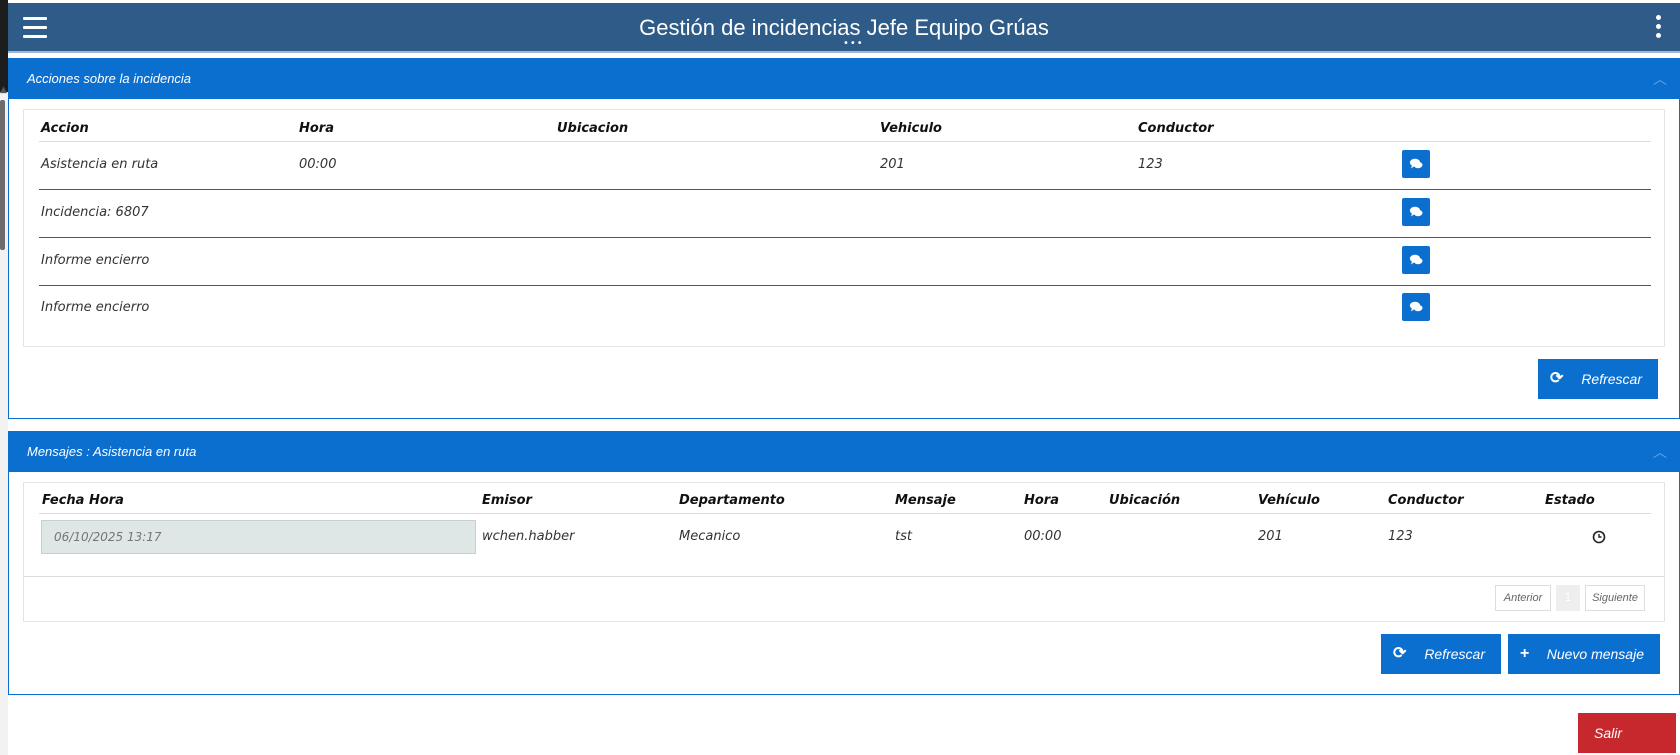 The image size is (1680, 755). What do you see at coordinates (892, 164) in the screenshot?
I see `row-1-vehiculo: 201` at bounding box center [892, 164].